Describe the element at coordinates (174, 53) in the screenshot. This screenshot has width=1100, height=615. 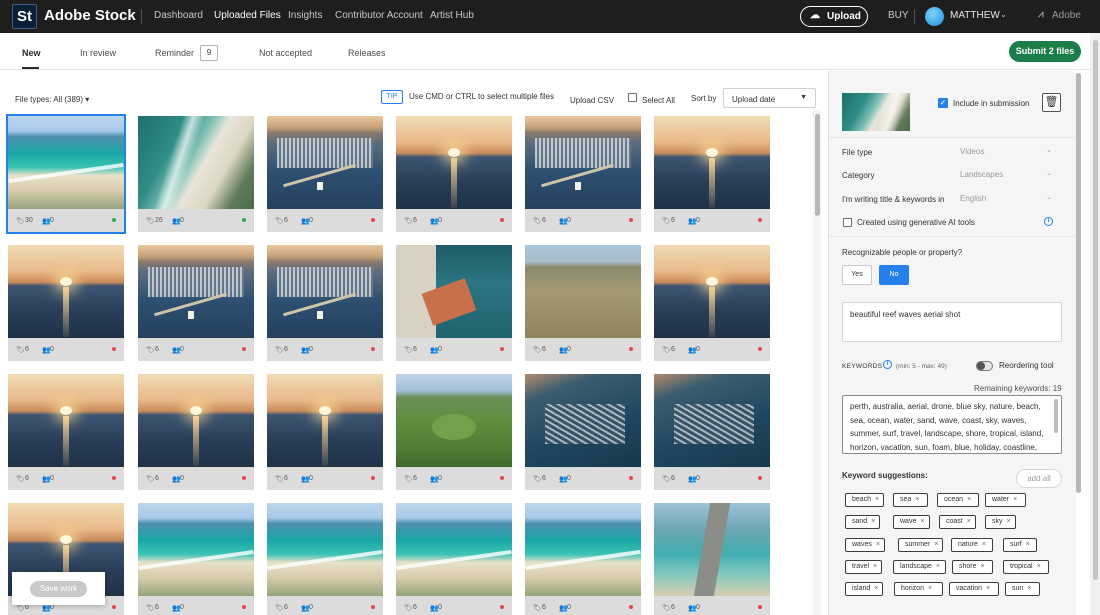
I see `tab-reminder: Reminder` at that location.